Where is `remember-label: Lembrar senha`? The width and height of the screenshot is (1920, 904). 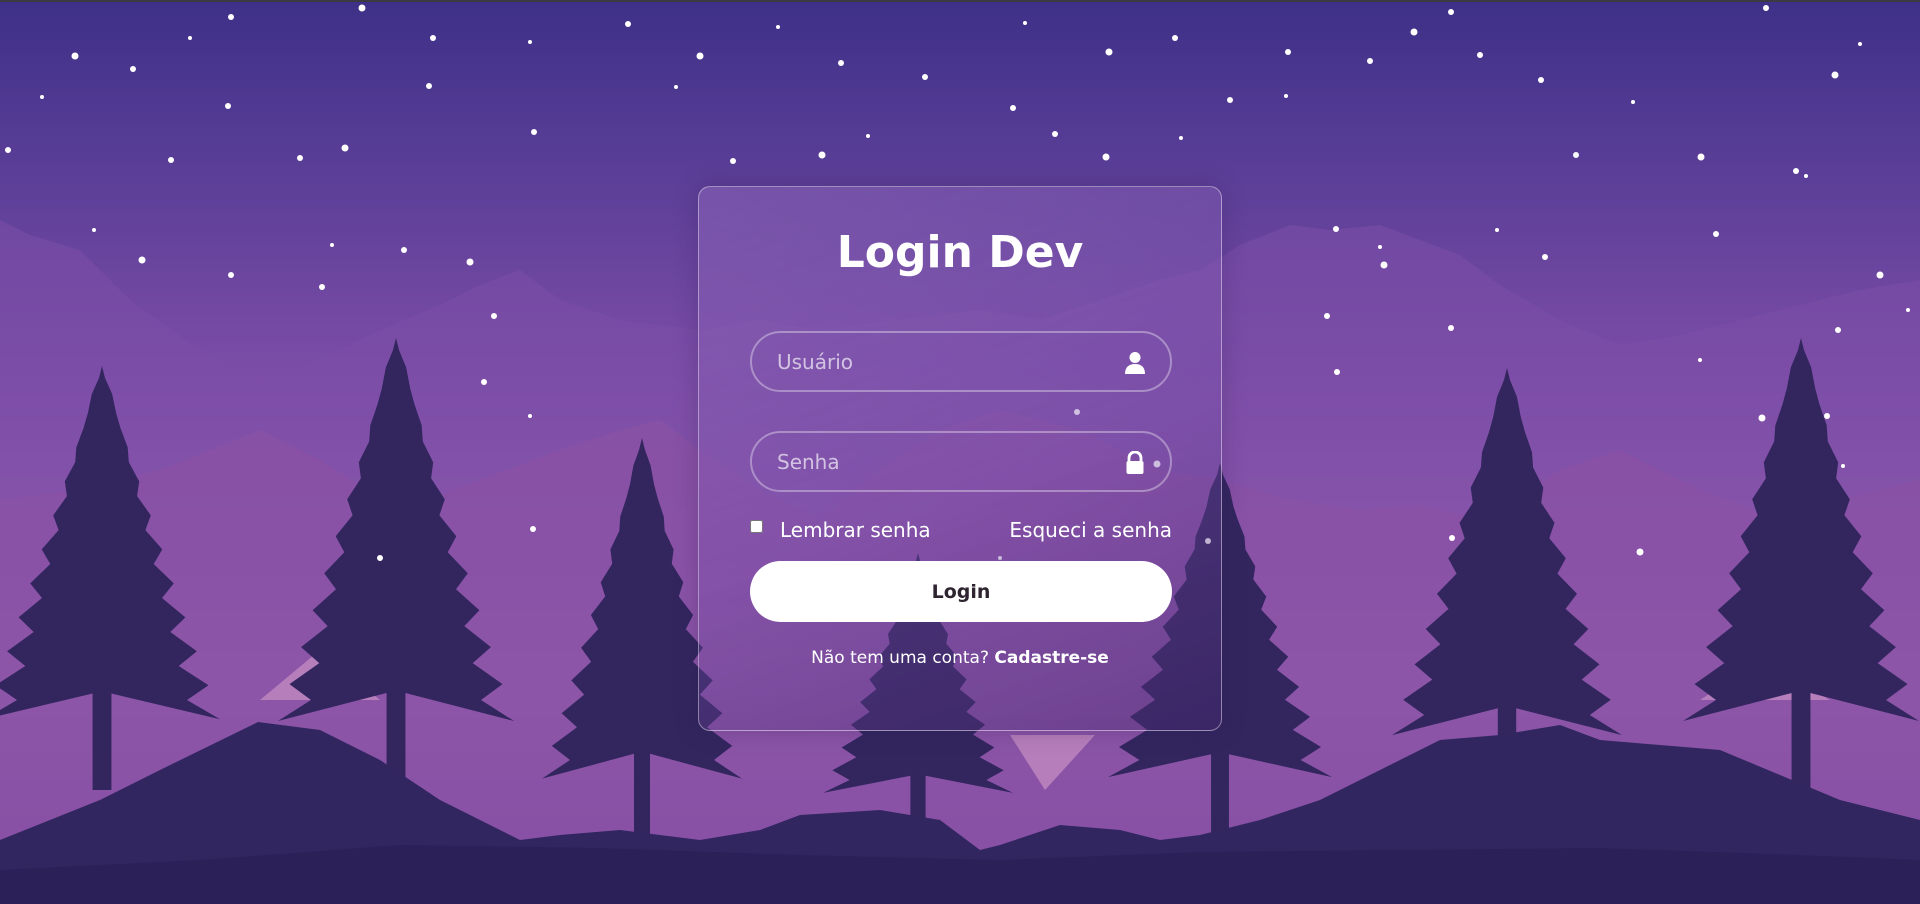
remember-label: Lembrar senha is located at coordinates (855, 530).